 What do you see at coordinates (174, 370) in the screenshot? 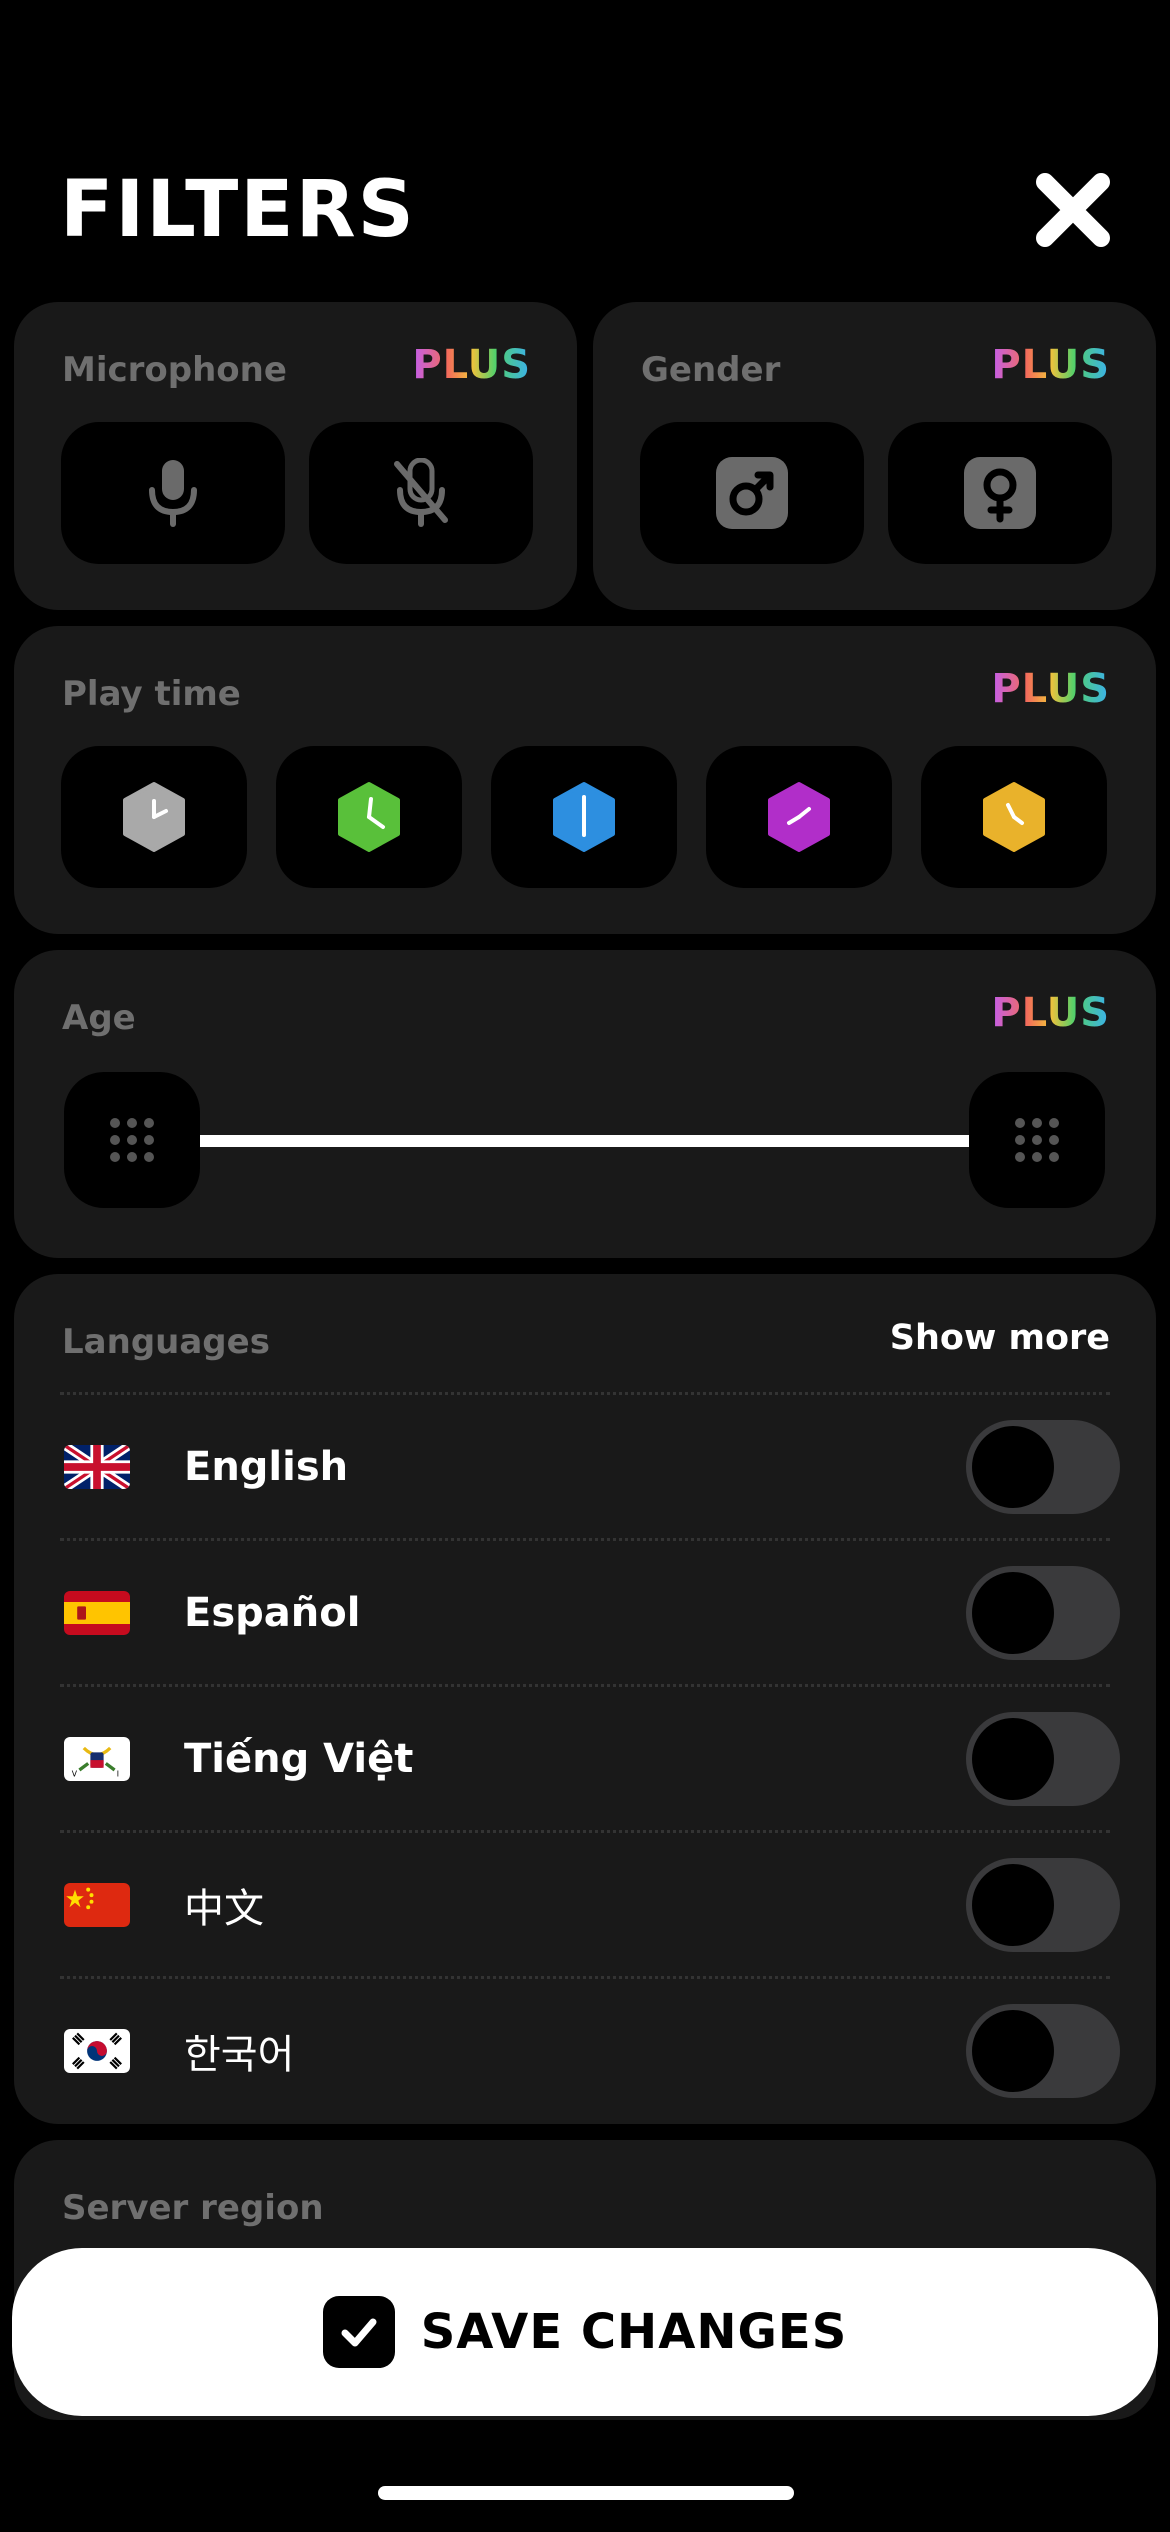
I see `microphone-label: Microphone` at bounding box center [174, 370].